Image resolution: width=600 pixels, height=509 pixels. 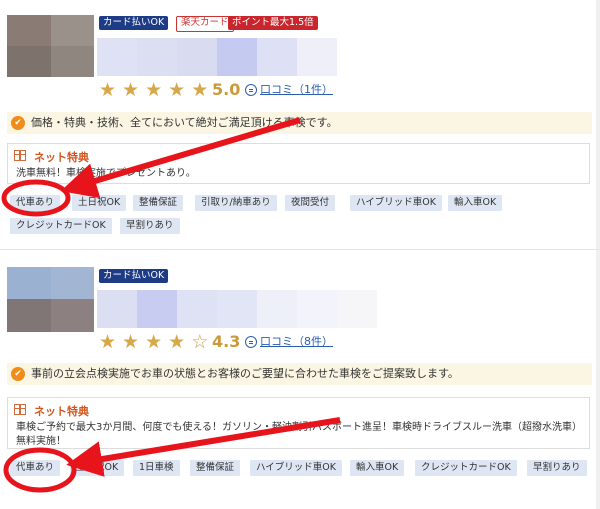 I want to click on rating-stars: ★ ★ ★ ★ ★, so click(x=153, y=90).